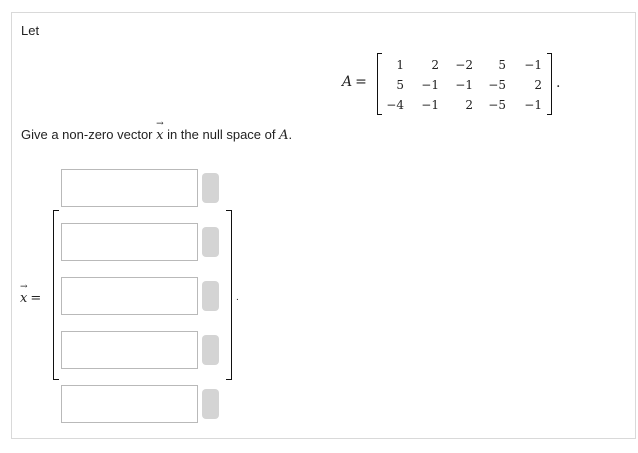  I want to click on matrix-lhs: A =, so click(354, 81).